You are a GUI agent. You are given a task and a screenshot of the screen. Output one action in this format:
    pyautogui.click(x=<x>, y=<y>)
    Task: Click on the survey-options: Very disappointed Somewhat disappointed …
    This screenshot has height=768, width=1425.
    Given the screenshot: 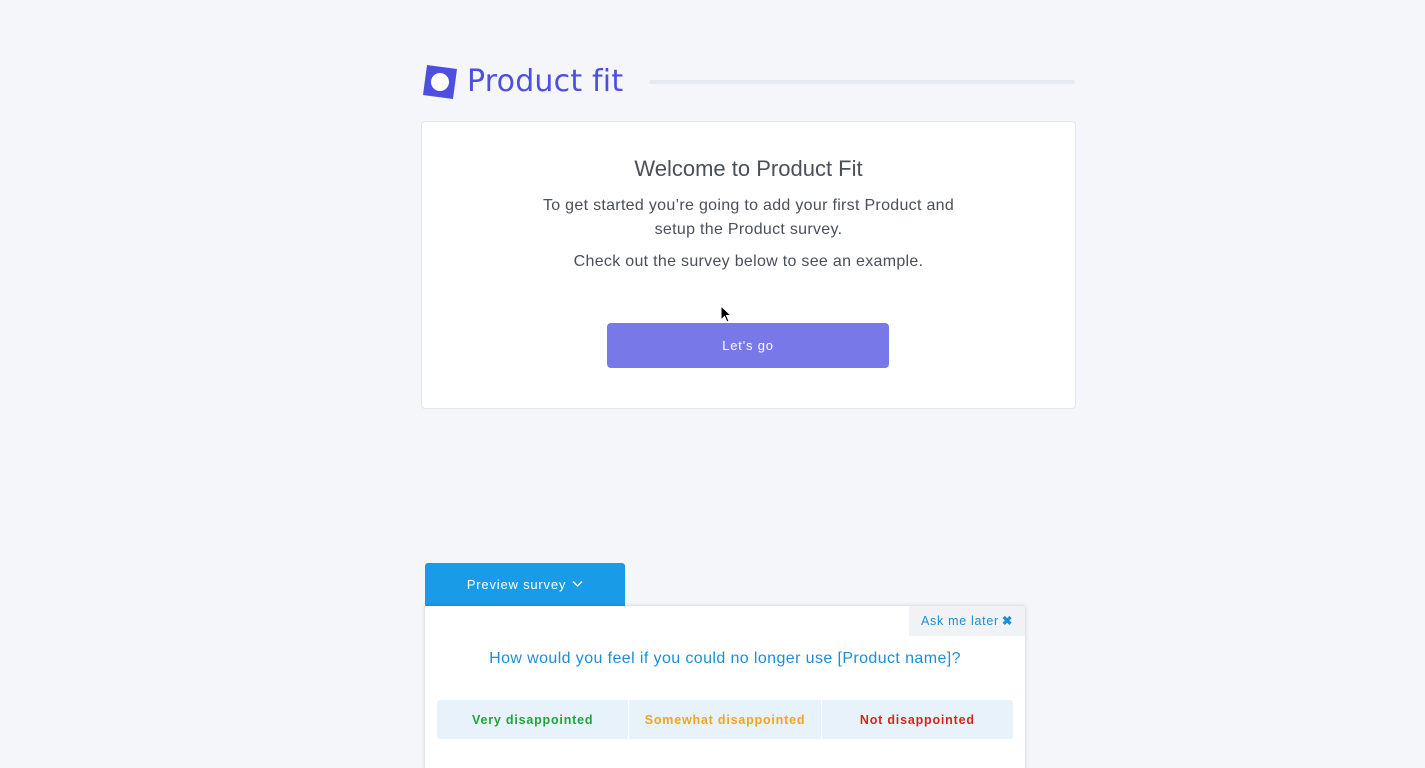 What is the action you would take?
    pyautogui.click(x=725, y=719)
    